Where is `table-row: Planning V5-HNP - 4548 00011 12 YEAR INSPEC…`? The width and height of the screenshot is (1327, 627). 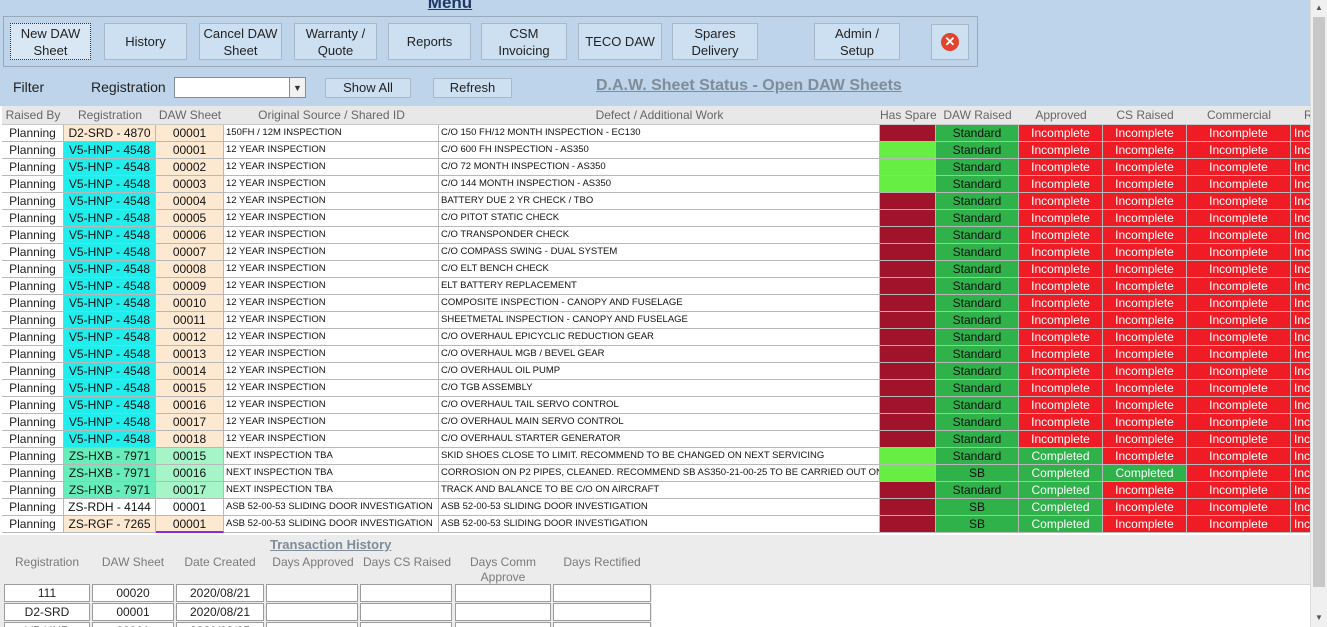 table-row: Planning V5-HNP - 4548 00011 12 YEAR INSPEC… is located at coordinates (656, 320).